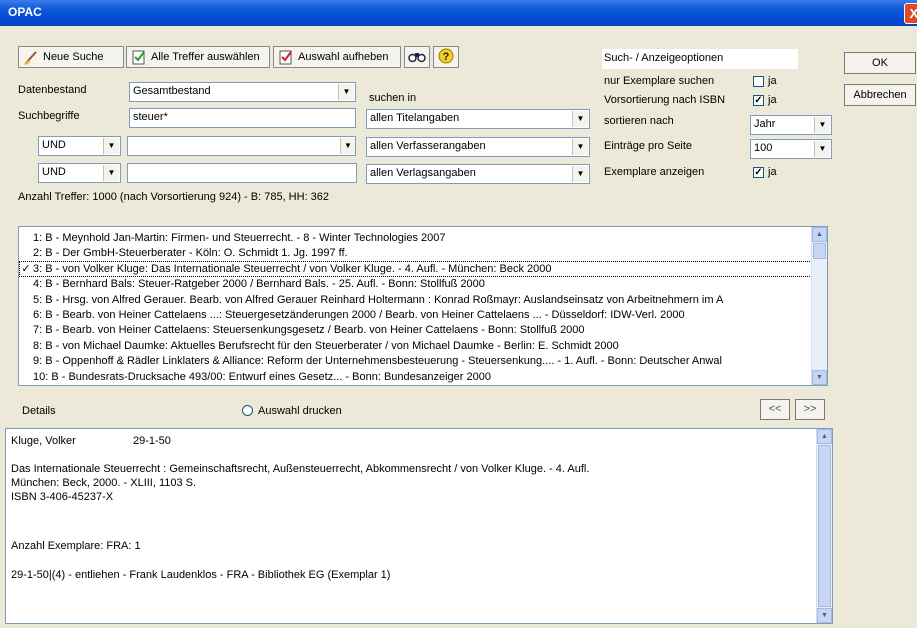  What do you see at coordinates (54, 172) in the screenshot?
I see `operator-3-value: UND` at bounding box center [54, 172].